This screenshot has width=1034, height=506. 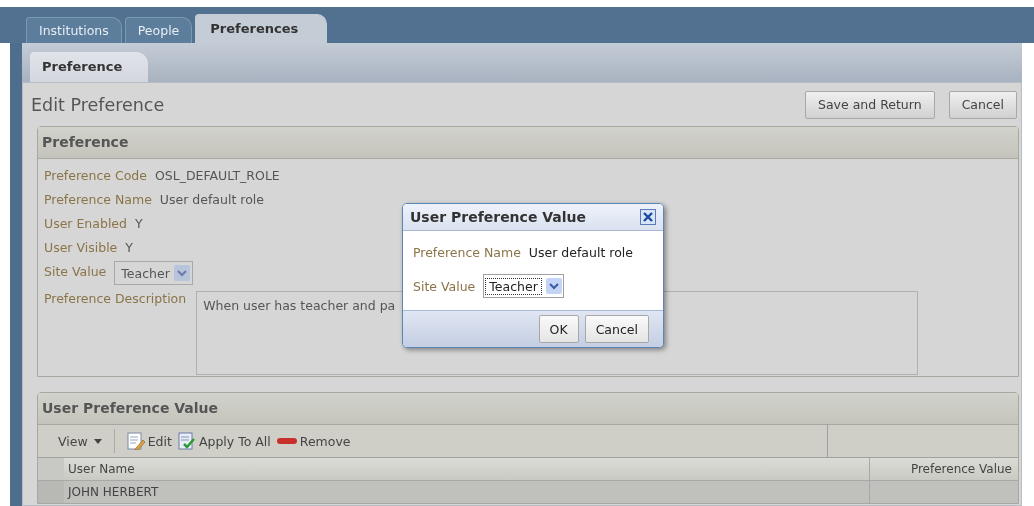 What do you see at coordinates (224, 441) in the screenshot?
I see `apply-to-all-button: Apply To All` at bounding box center [224, 441].